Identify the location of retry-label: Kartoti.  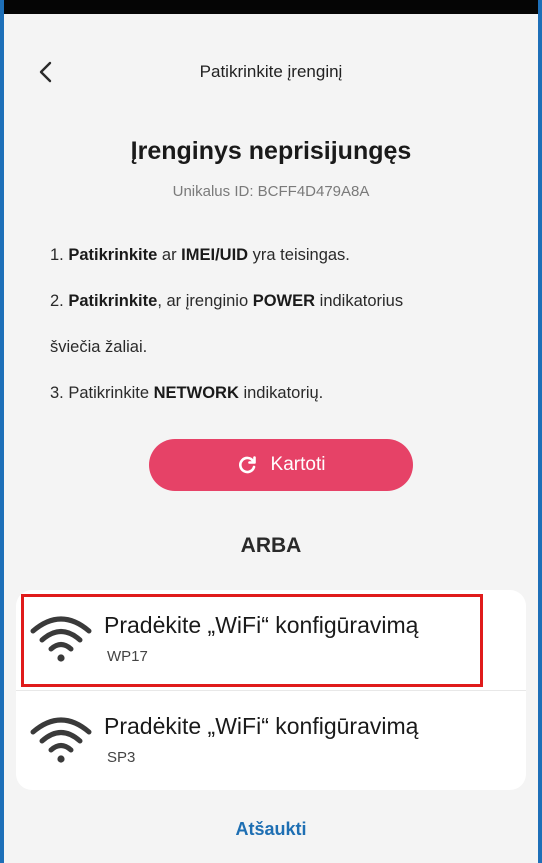
(298, 464).